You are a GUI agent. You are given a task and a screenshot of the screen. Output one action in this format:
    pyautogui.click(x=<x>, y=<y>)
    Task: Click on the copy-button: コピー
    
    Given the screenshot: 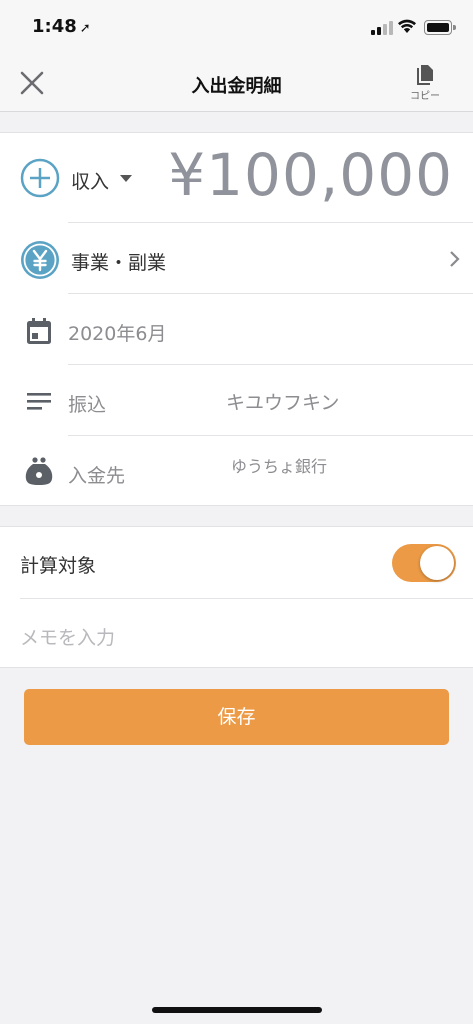 What is the action you would take?
    pyautogui.click(x=425, y=86)
    